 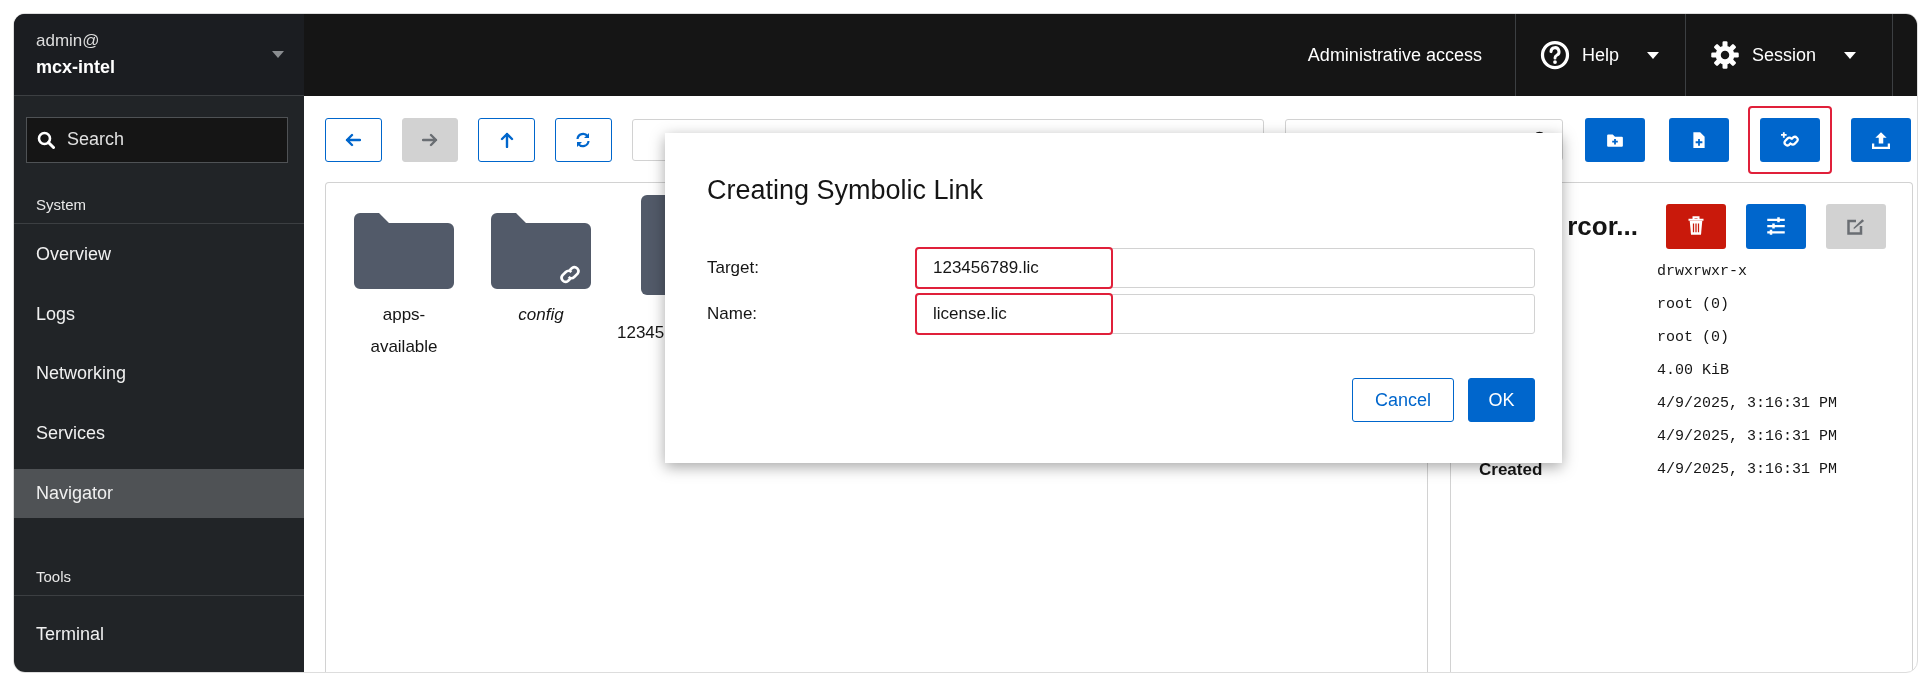 What do you see at coordinates (68, 40) in the screenshot?
I see `host-user: admin@` at bounding box center [68, 40].